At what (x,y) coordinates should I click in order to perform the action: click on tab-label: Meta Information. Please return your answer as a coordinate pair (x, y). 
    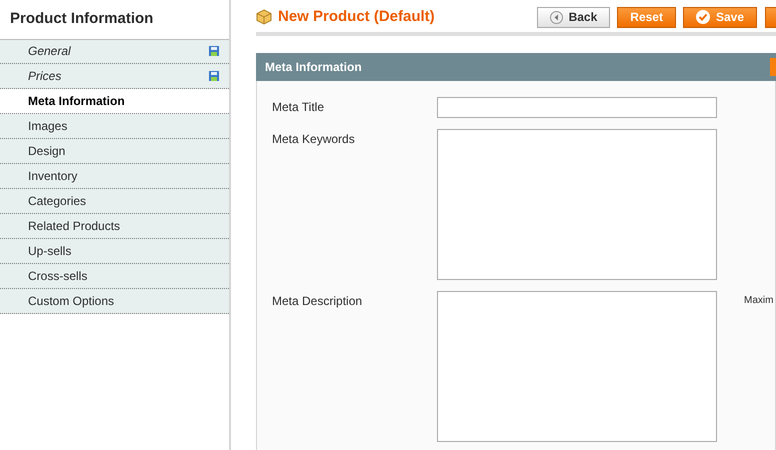
    Looking at the image, I should click on (76, 101).